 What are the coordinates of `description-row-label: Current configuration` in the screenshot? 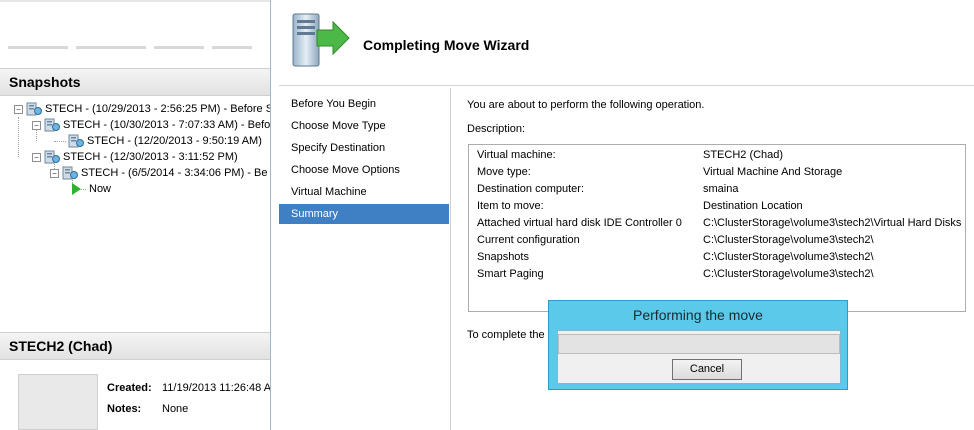 It's located at (528, 240).